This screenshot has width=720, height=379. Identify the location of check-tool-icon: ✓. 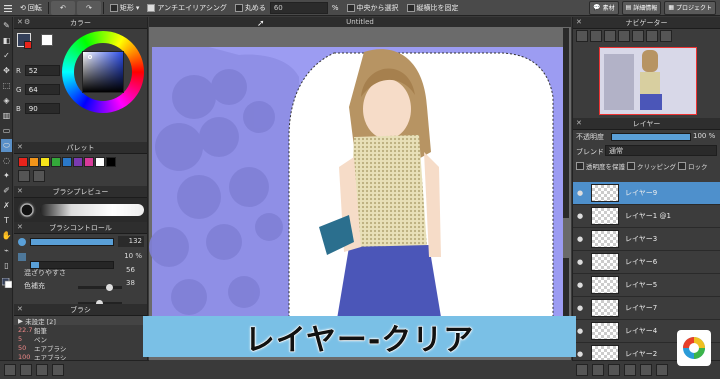
(6, 55).